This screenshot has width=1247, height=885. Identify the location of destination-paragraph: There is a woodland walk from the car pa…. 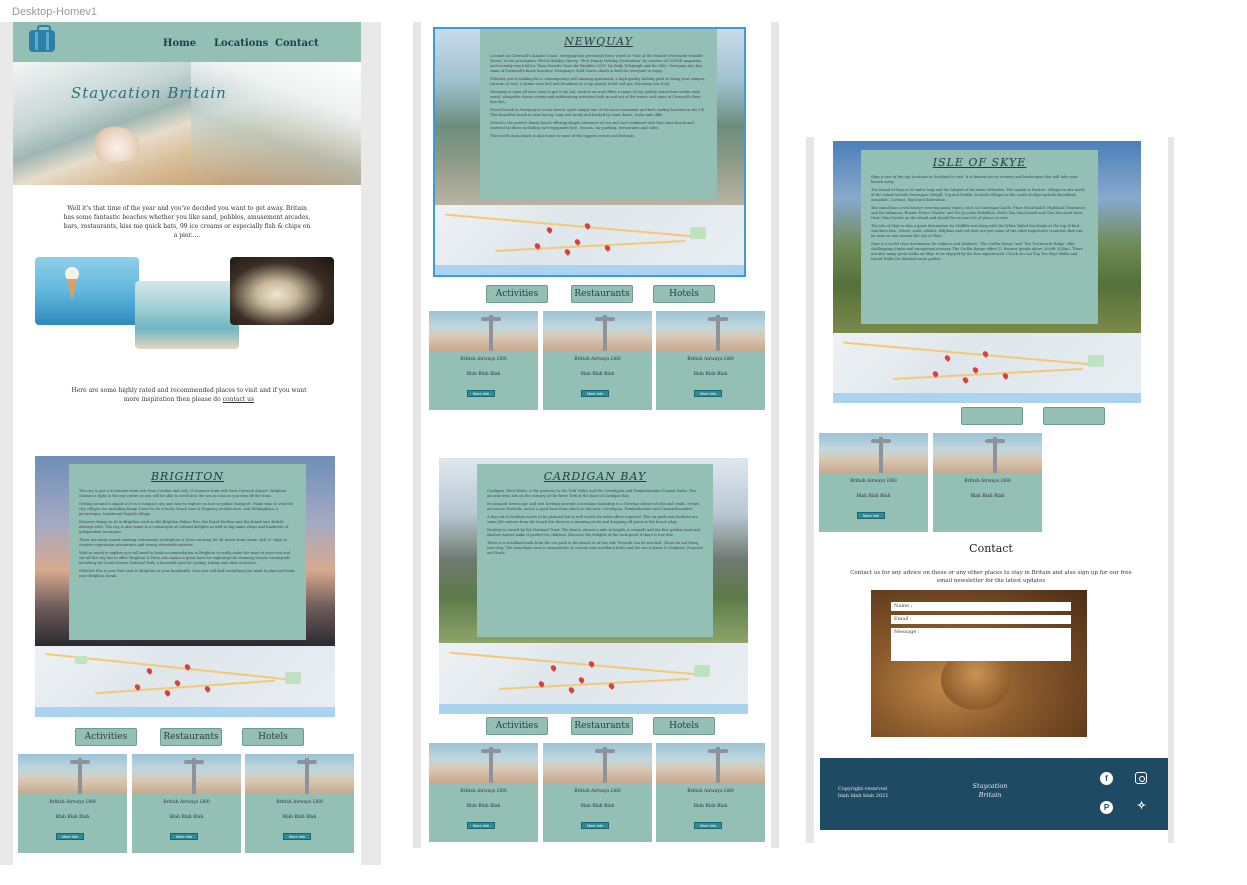
(595, 548).